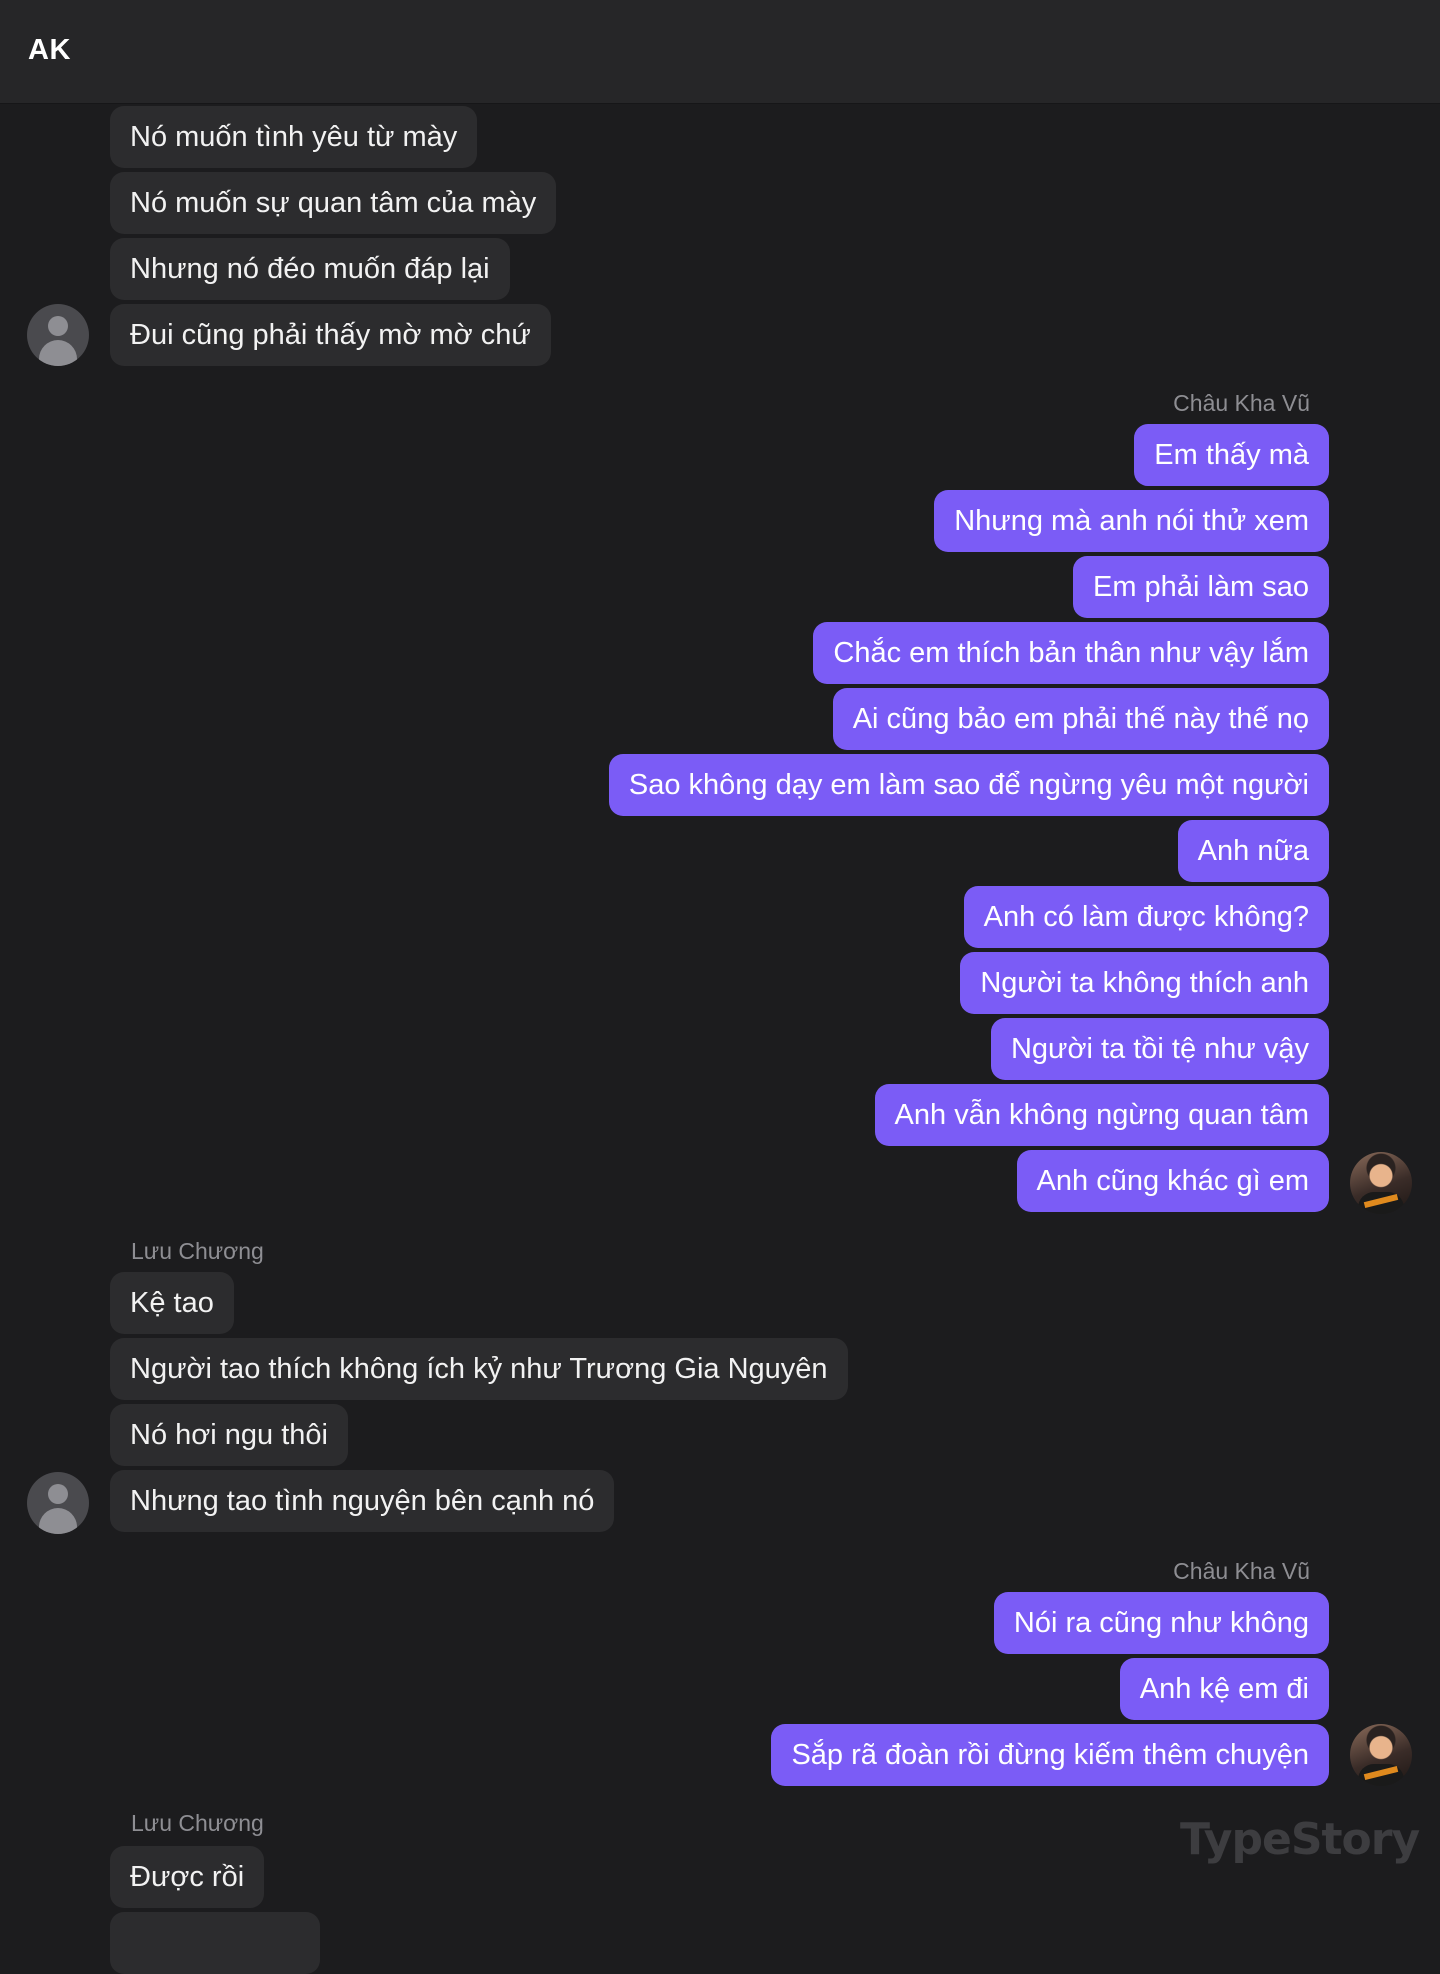 The width and height of the screenshot is (1440, 1974). I want to click on outgoing-message: Anh vẫn không ngừng quan tâm, so click(1101, 1115).